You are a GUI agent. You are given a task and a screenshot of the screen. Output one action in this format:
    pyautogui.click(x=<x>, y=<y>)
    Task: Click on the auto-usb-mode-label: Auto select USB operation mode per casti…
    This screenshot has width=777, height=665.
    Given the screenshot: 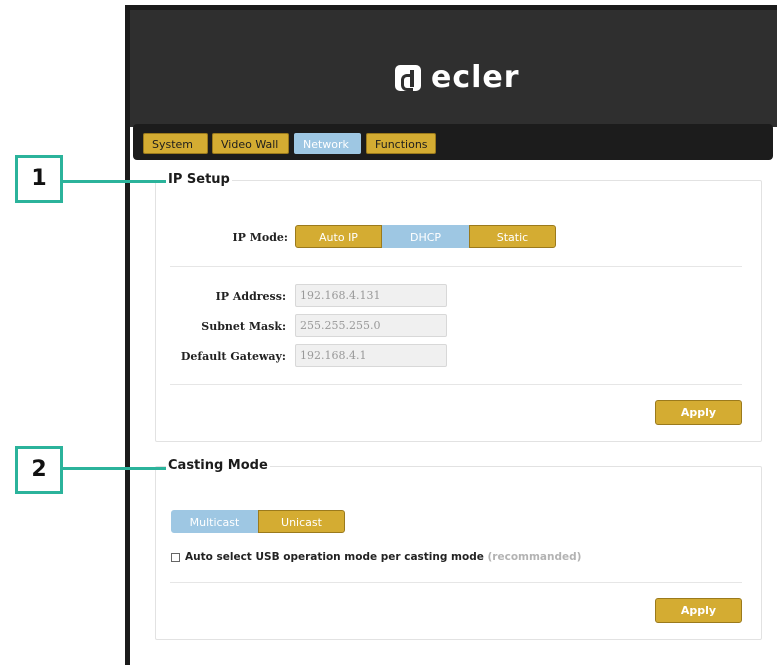 What is the action you would take?
    pyautogui.click(x=383, y=557)
    